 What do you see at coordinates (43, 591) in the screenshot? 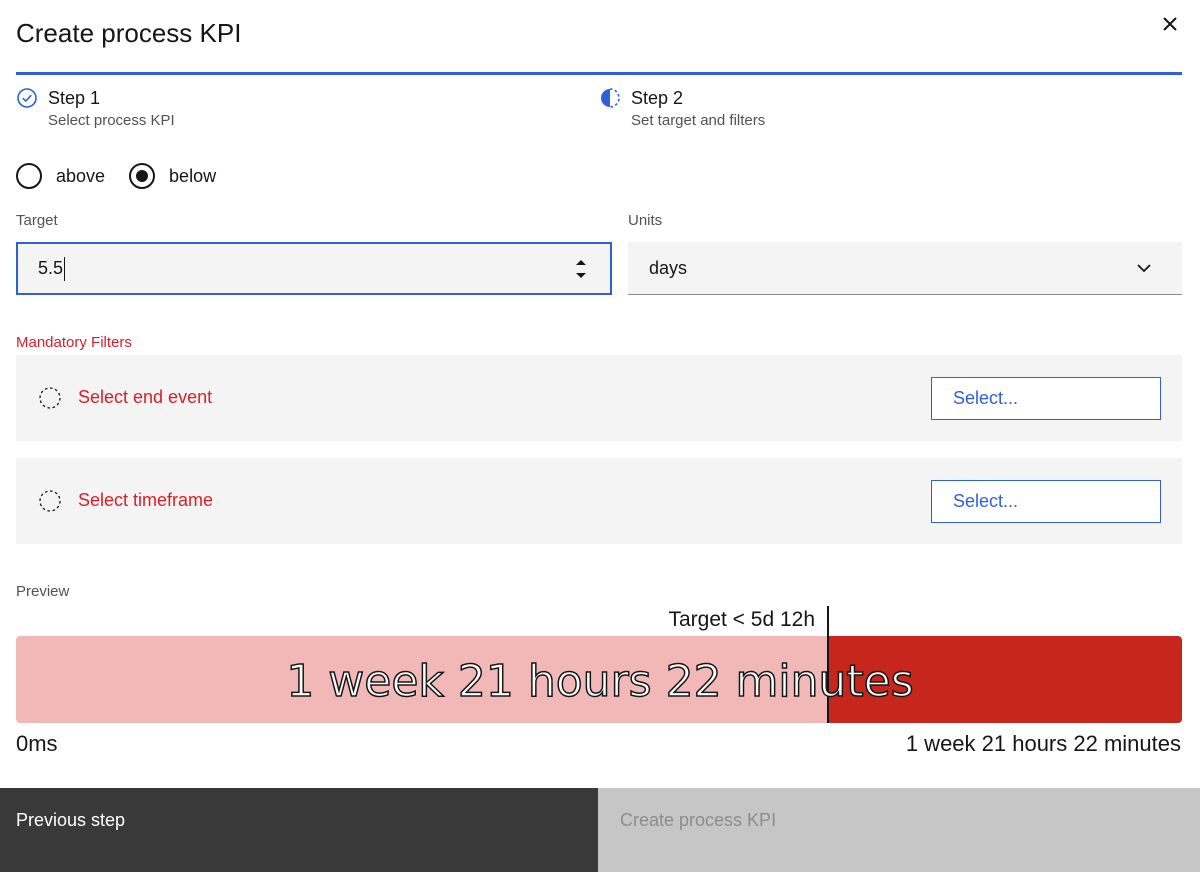
I see `preview-label: Preview` at bounding box center [43, 591].